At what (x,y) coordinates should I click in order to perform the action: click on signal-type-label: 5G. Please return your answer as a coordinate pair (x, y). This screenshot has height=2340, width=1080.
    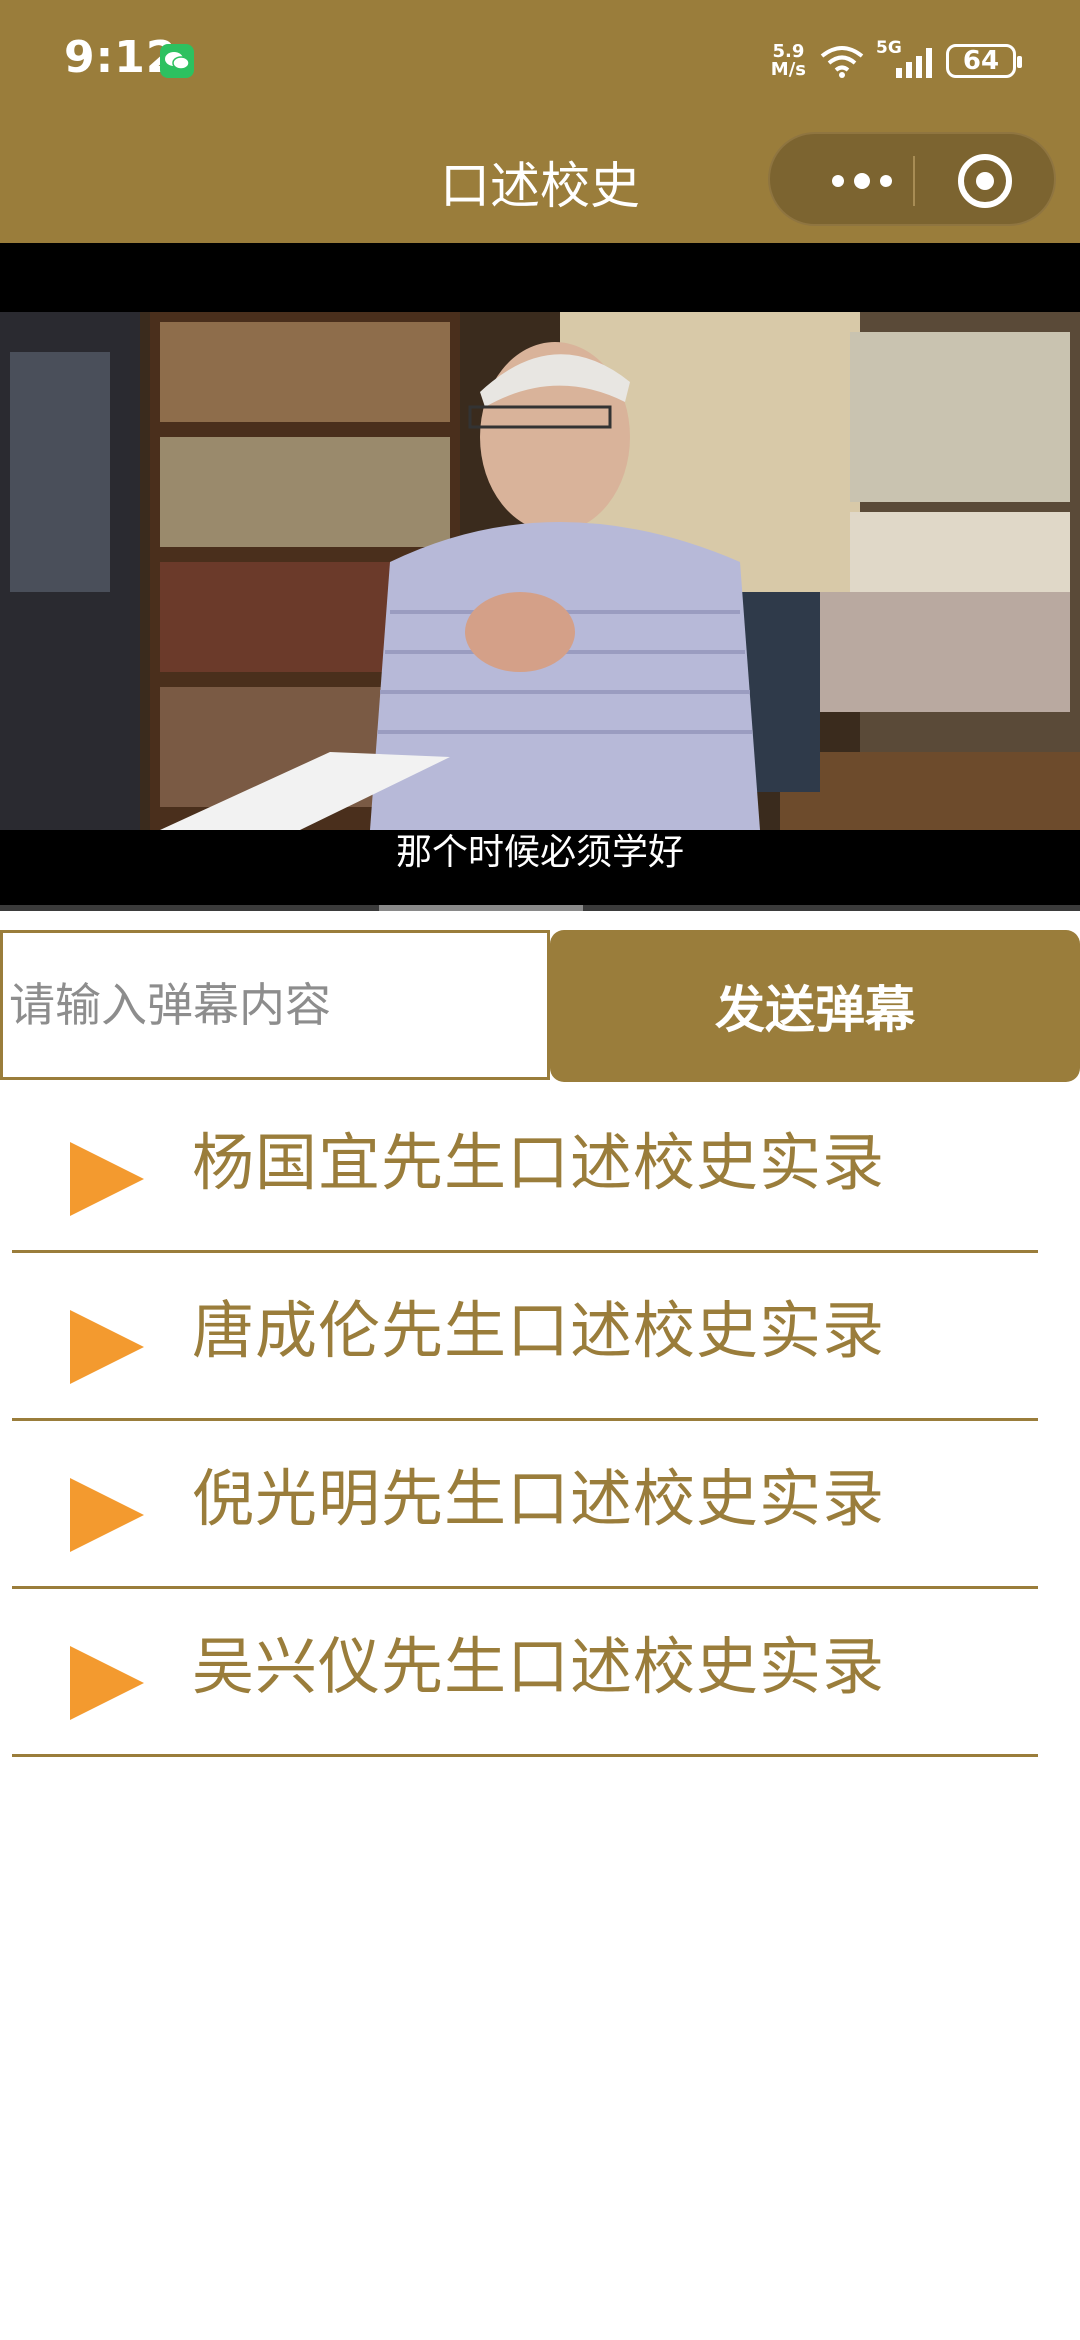
    Looking at the image, I should click on (889, 48).